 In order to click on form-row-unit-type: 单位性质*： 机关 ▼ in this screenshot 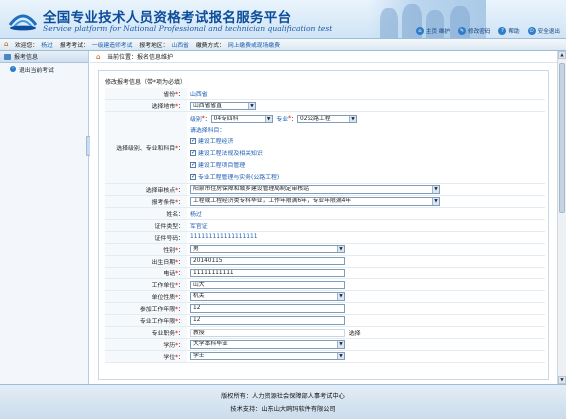, I will do `click(325, 297)`.